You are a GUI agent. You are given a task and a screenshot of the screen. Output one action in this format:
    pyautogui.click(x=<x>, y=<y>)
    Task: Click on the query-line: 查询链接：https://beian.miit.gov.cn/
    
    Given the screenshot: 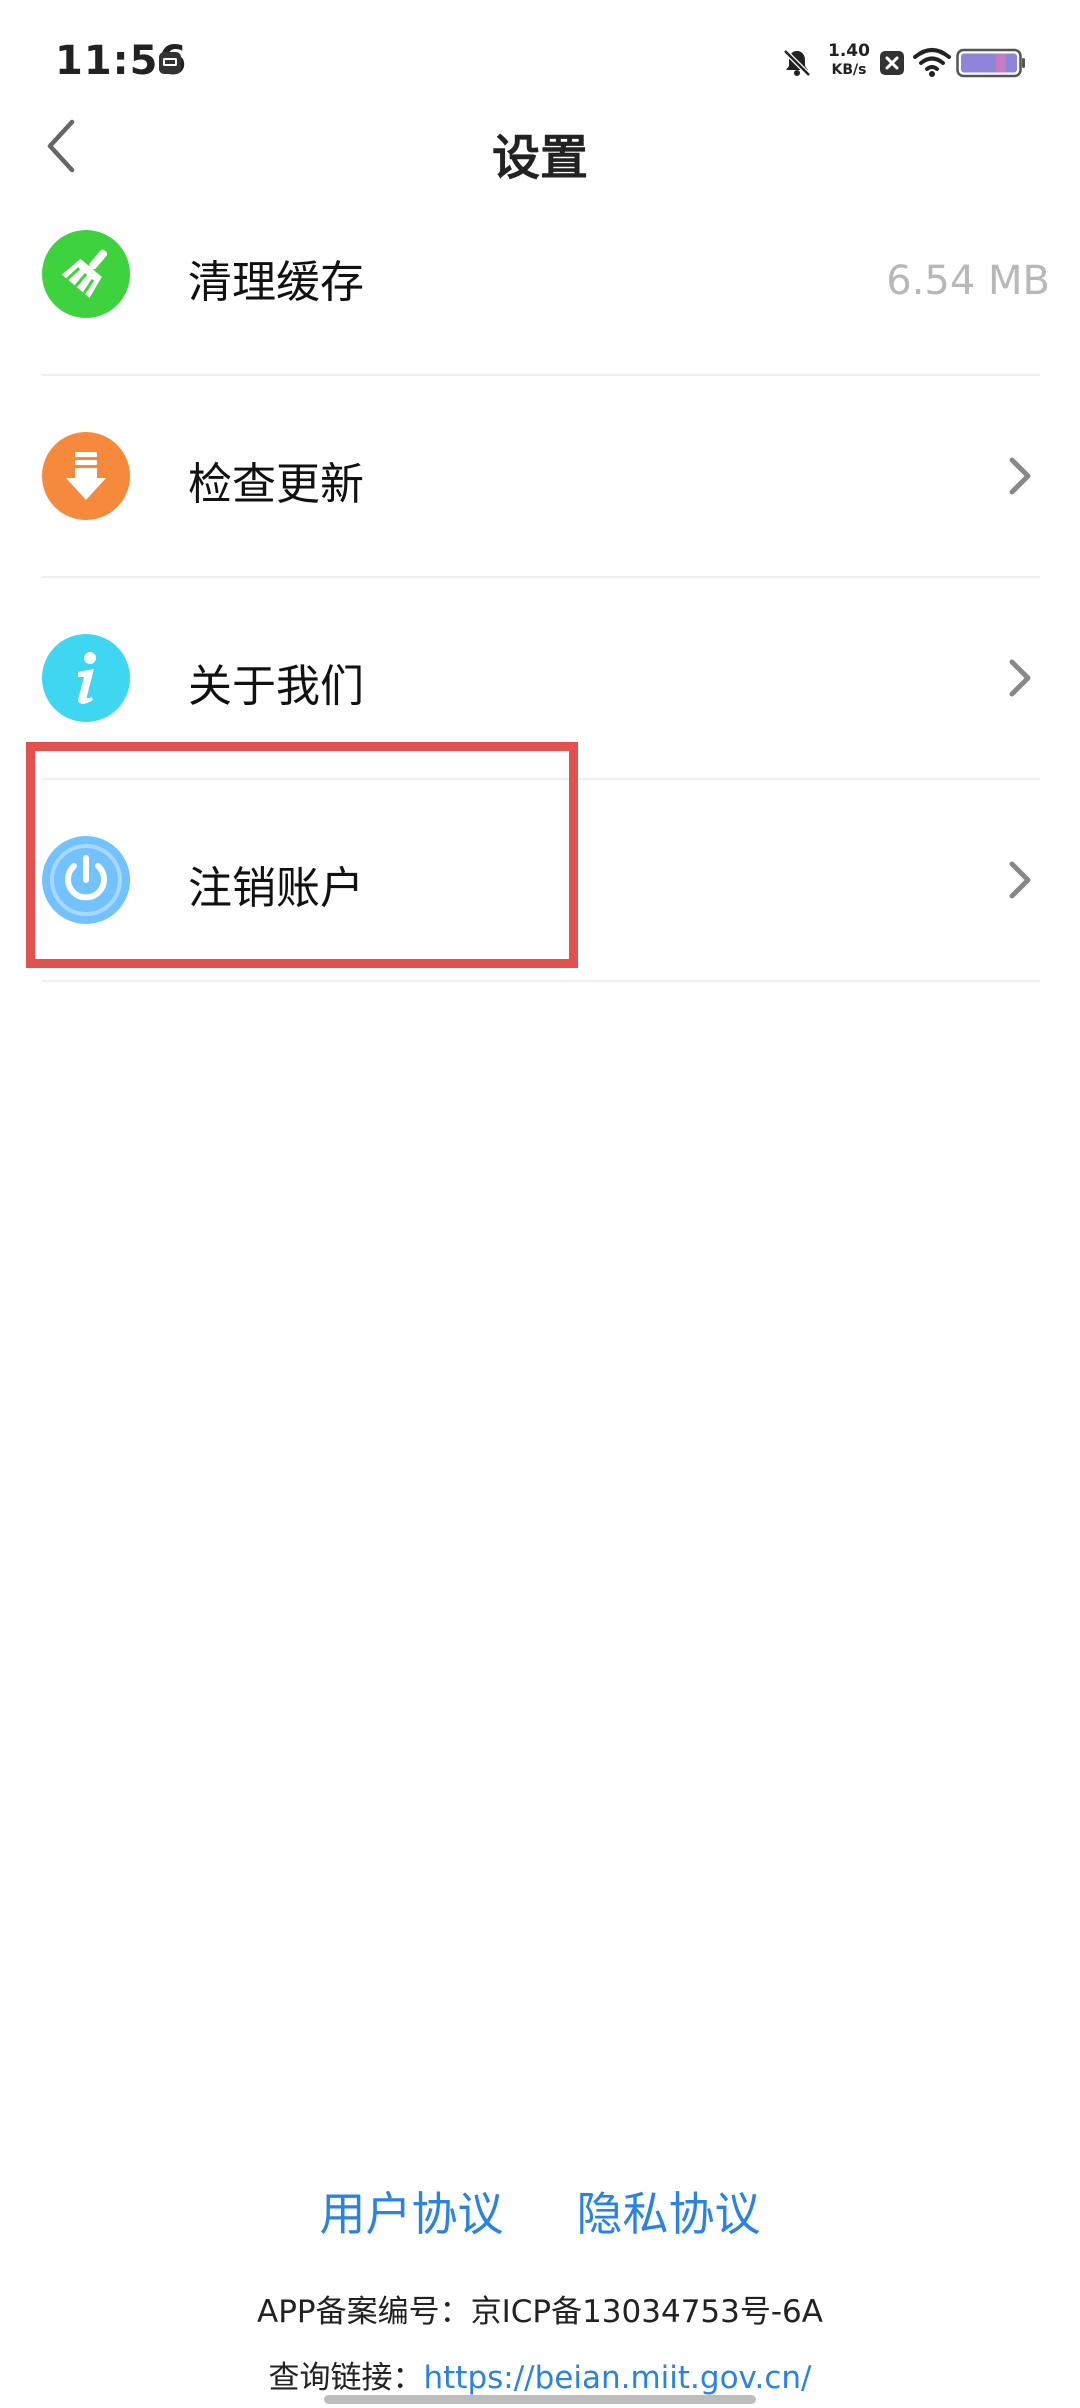 What is the action you would take?
    pyautogui.click(x=540, y=2374)
    